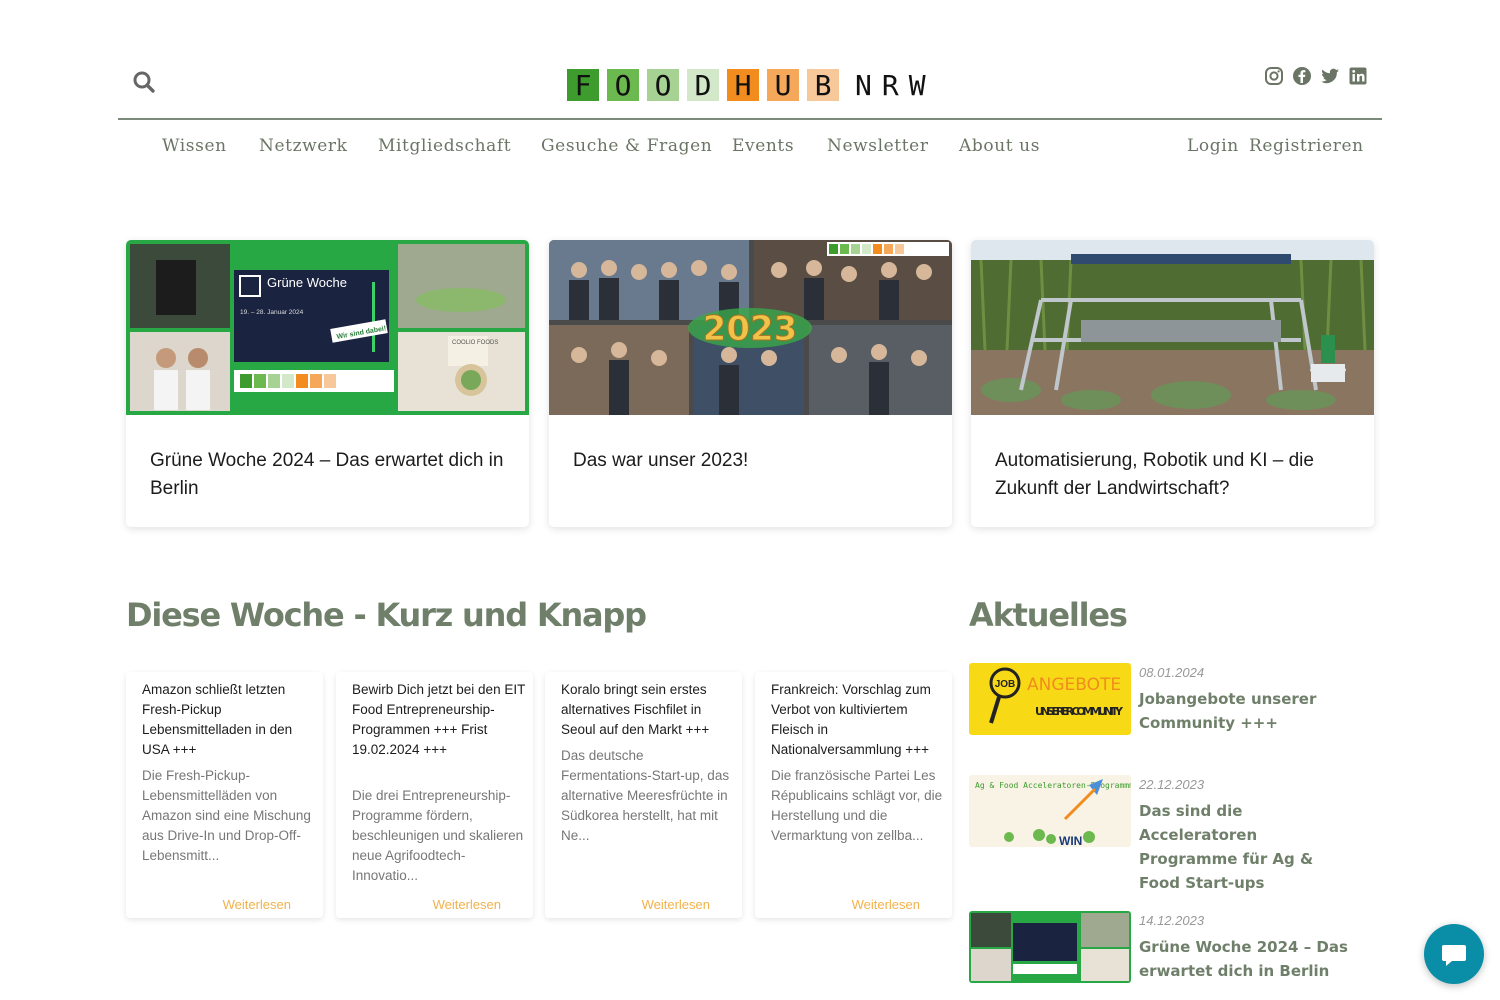 The image size is (1500, 1000). I want to click on nav-item-netzwerk: Netzwerk, so click(303, 146).